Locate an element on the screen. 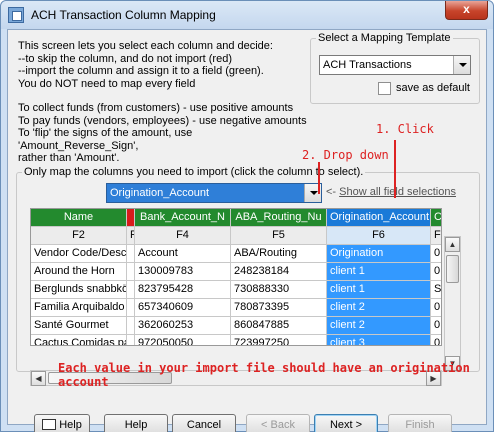  field-select: Origination_Account is located at coordinates (214, 193).